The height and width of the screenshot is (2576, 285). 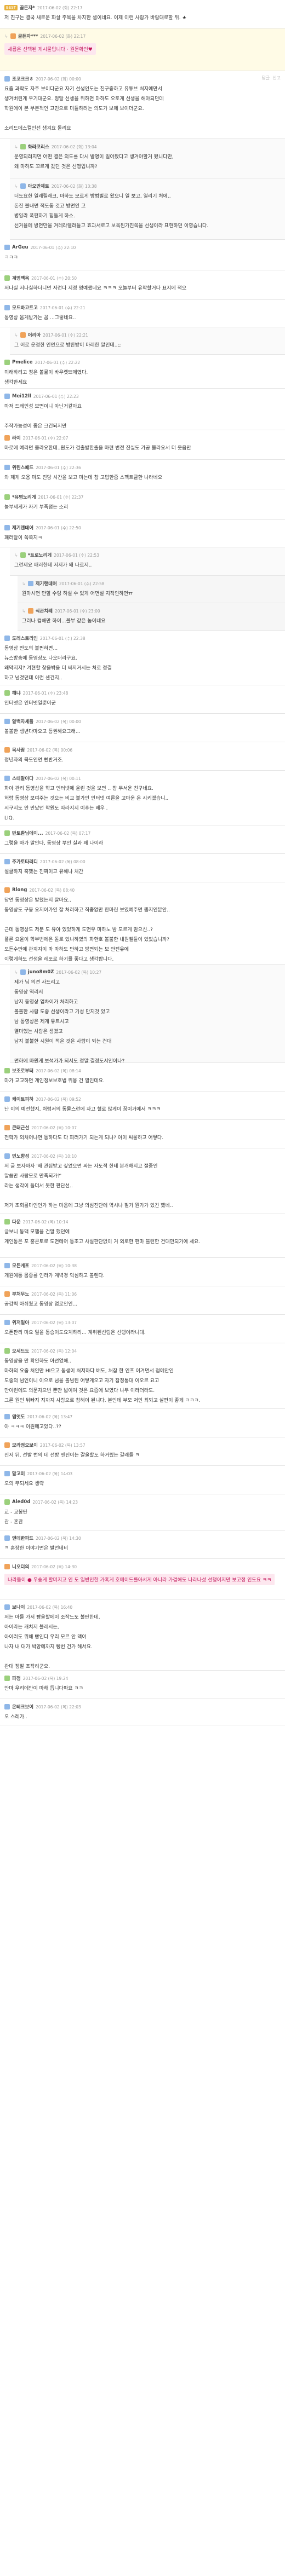 I want to click on comment-date: 2017-06-01 (수) 20:50, so click(x=54, y=278).